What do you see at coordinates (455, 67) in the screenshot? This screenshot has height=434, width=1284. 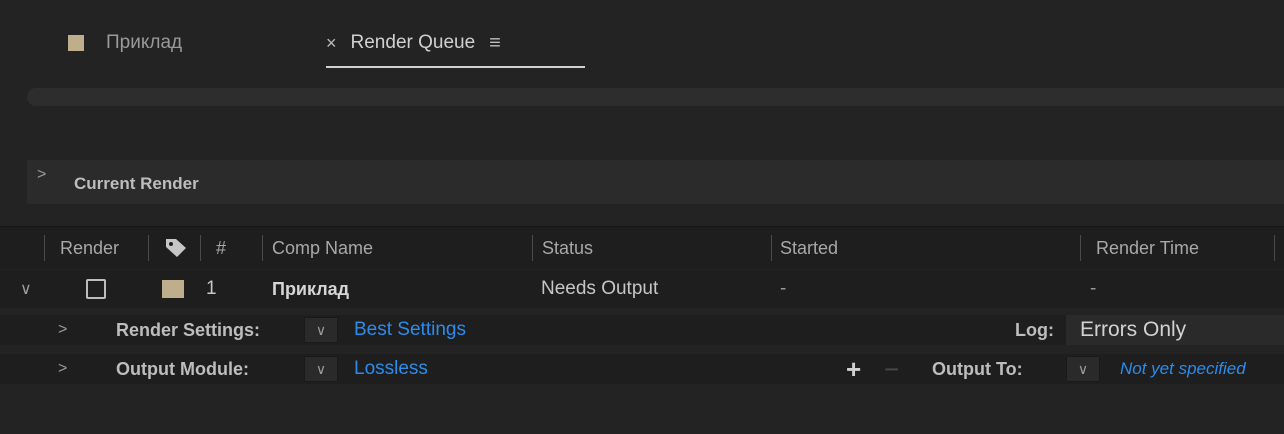 I see `active-tab-underline` at bounding box center [455, 67].